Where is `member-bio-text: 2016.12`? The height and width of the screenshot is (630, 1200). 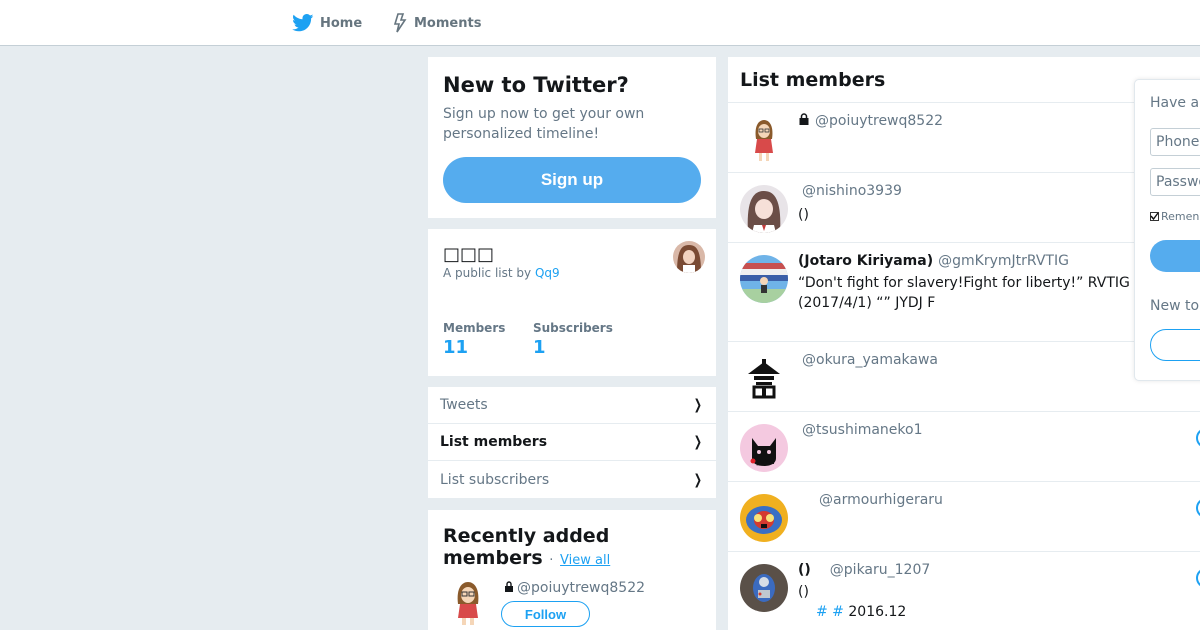 member-bio-text: 2016.12 is located at coordinates (877, 612).